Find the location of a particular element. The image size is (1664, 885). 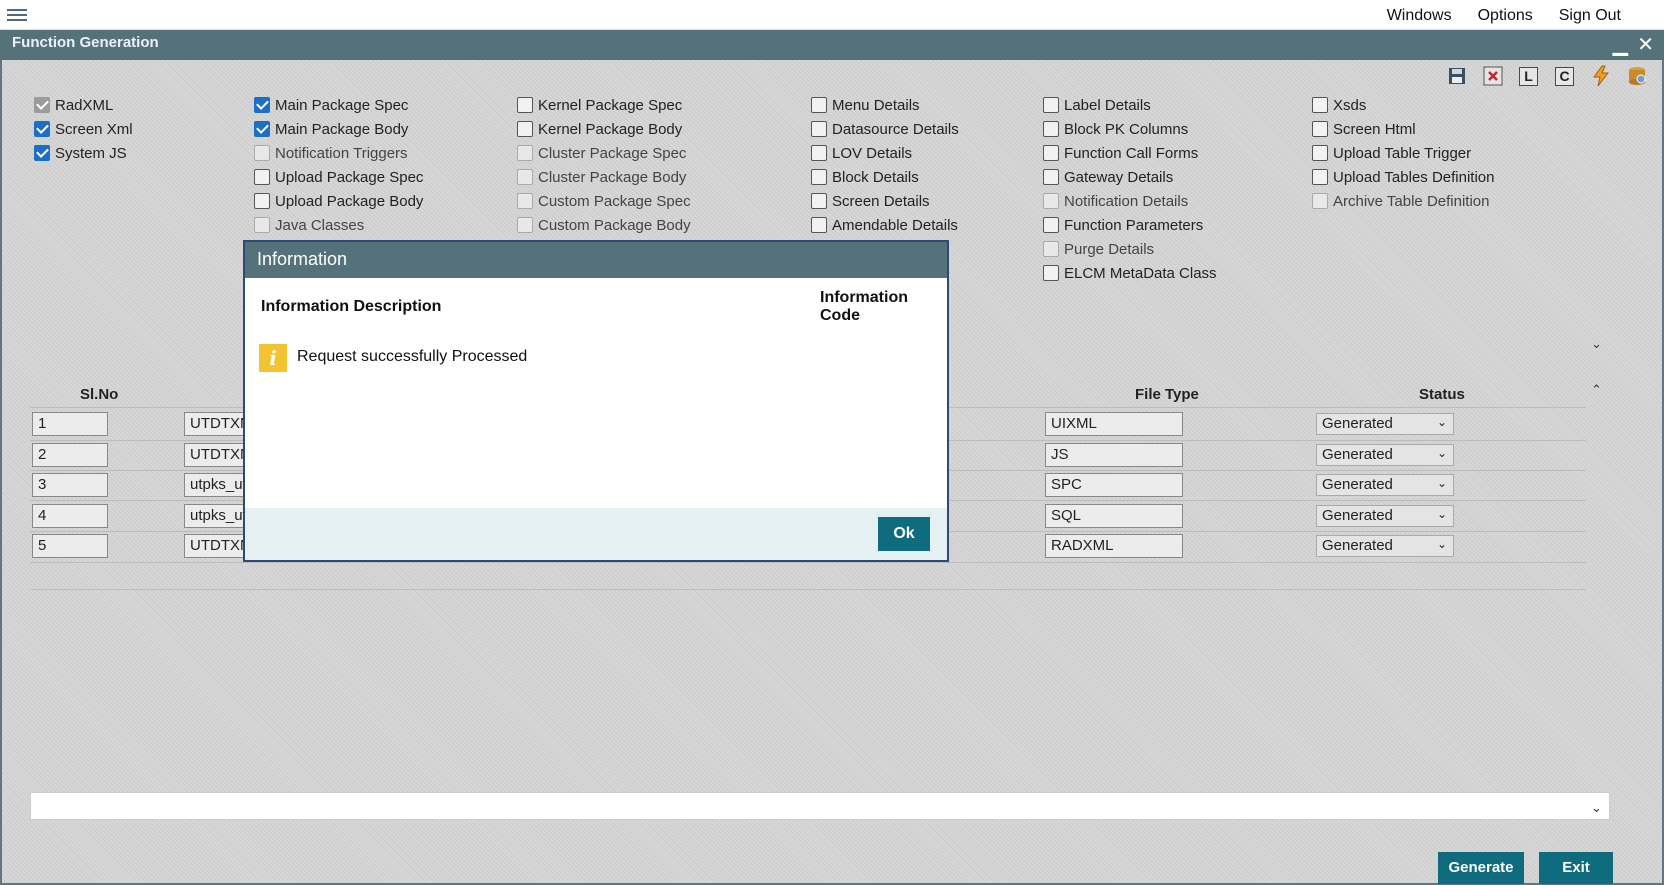

grid-scroll-up-icon: ⌃ is located at coordinates (1596, 390).